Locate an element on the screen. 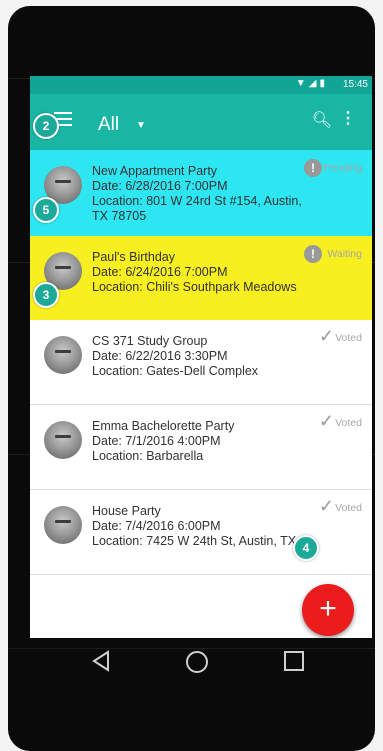 This screenshot has width=383, height=751. event-date: Date: 6/28/2016 7:00PM is located at coordinates (160, 186).